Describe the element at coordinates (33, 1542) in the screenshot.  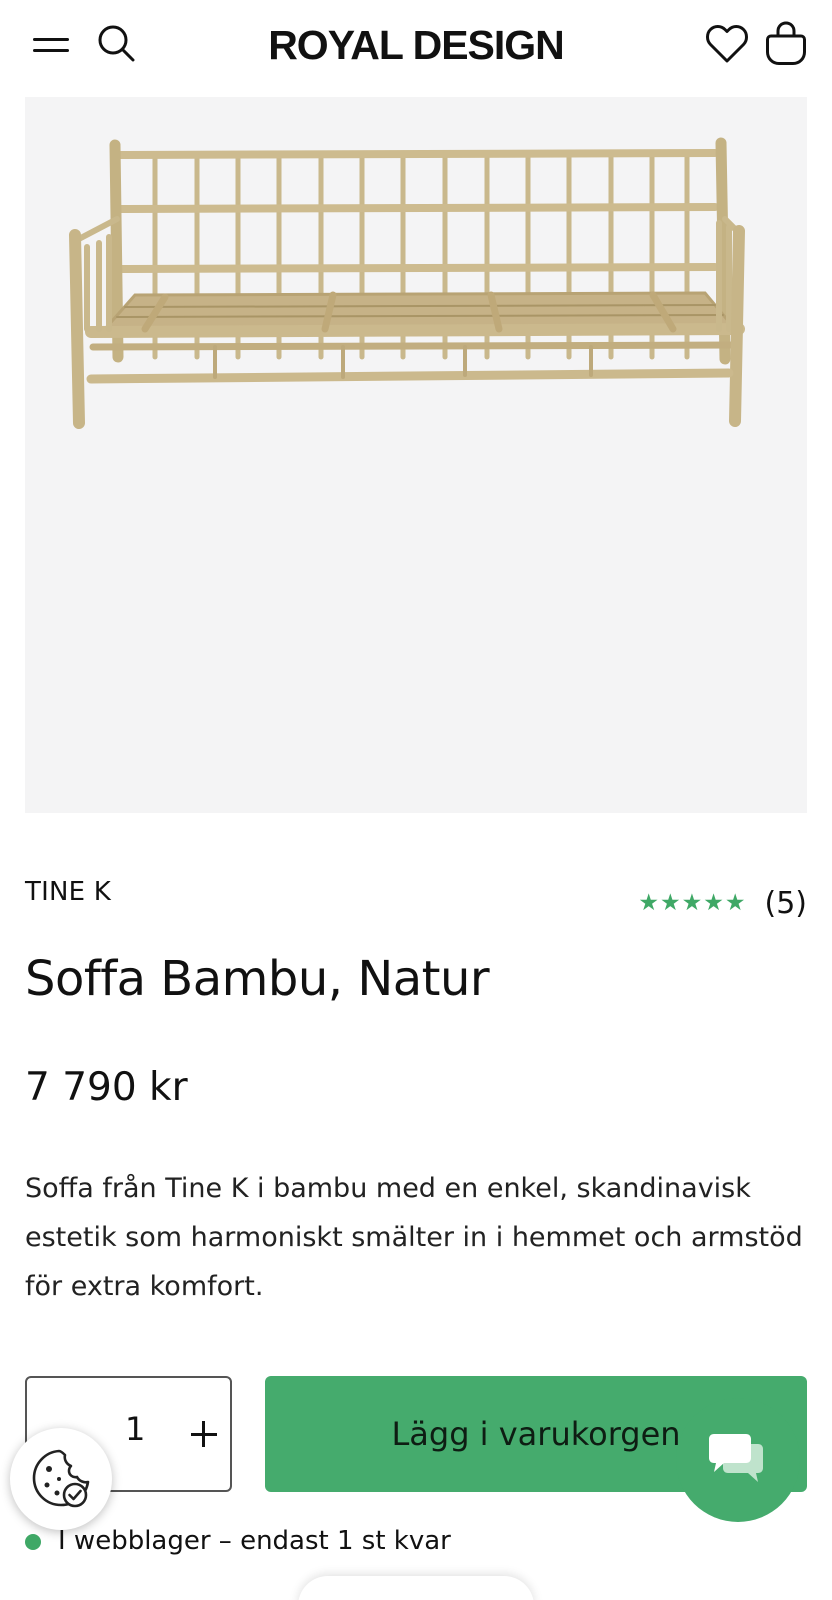
I see `stock-status-icon` at that location.